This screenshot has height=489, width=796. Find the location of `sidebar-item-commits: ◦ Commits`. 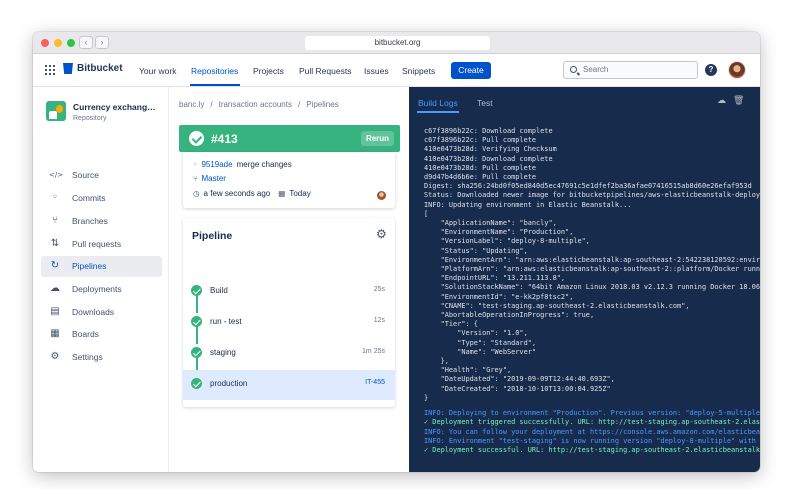

sidebar-item-commits: ◦ Commits is located at coordinates (101, 198).